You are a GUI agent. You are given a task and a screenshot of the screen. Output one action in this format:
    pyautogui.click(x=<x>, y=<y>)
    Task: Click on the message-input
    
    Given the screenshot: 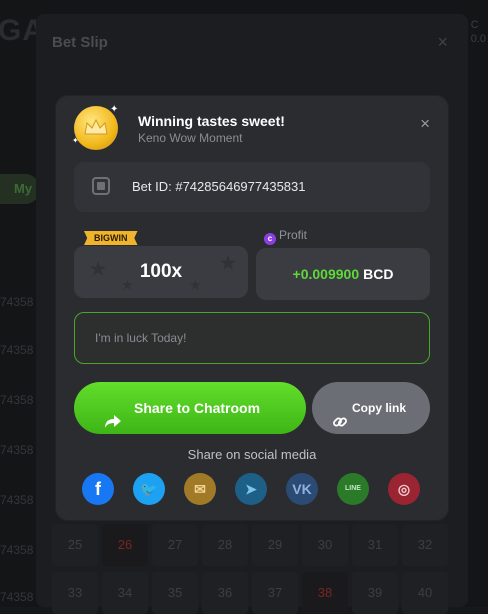 What is the action you would take?
    pyautogui.click(x=252, y=338)
    